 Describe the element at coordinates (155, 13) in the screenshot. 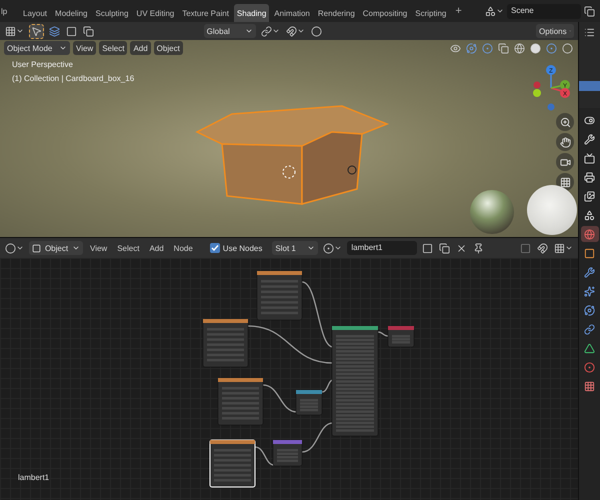

I see `workspace-tab: UV Editing` at that location.